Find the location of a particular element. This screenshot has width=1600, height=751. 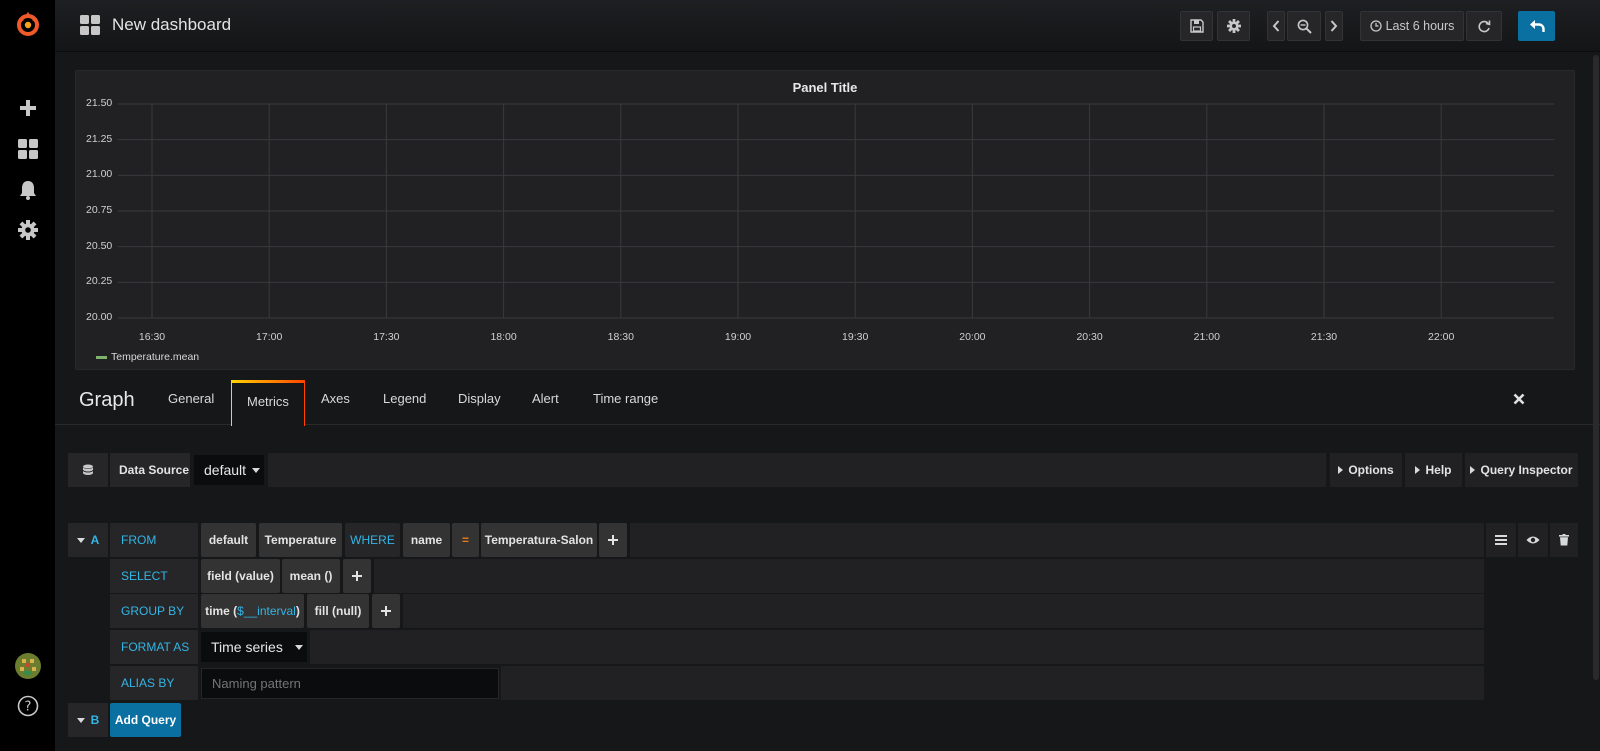

x-tick-label: 19:00 is located at coordinates (738, 337).